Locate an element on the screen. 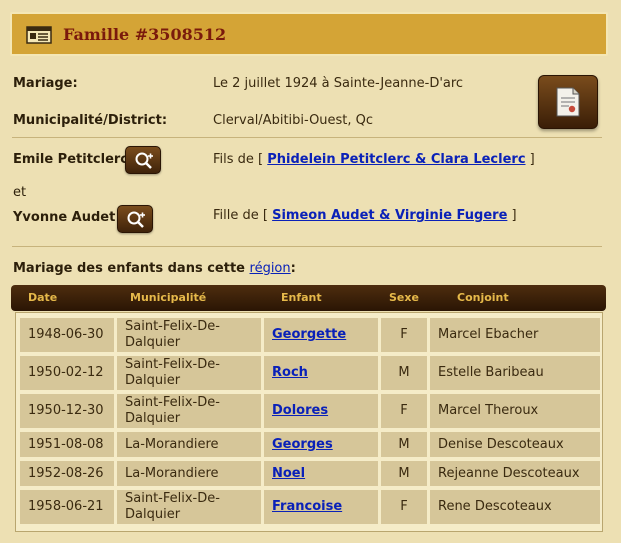 The width and height of the screenshot is (621, 543). cell-date-text: 1948-06-30 is located at coordinates (66, 334).